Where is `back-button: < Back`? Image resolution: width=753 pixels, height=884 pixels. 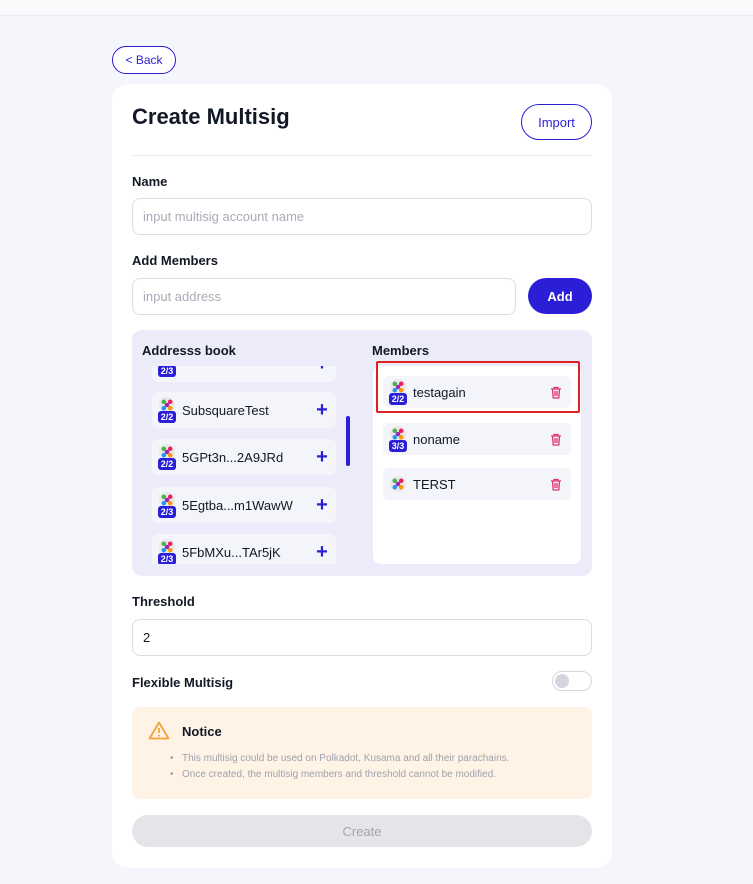
back-button: < Back is located at coordinates (144, 60).